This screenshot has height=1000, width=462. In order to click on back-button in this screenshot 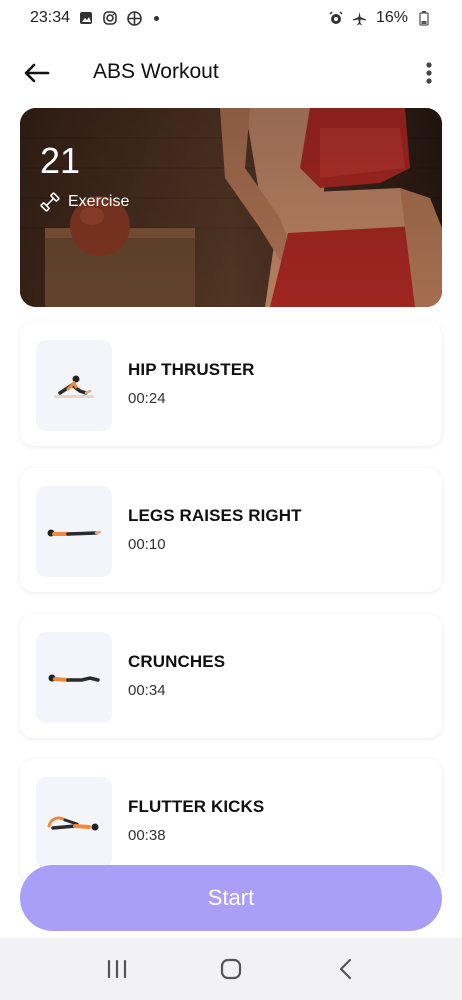, I will do `click(37, 73)`.